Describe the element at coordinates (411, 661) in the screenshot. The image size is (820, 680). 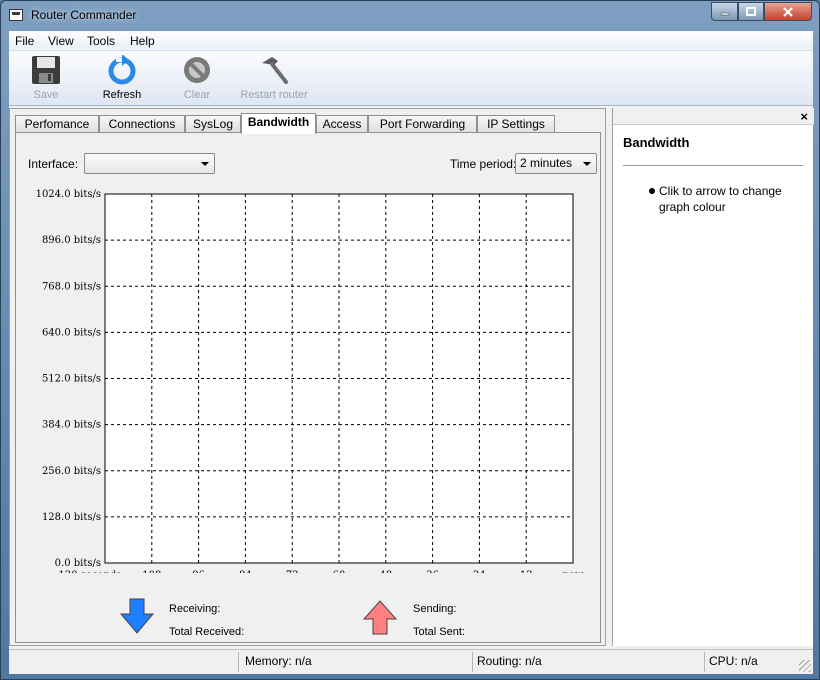
I see `status-bar: Memory: n/a Routing: n/a CPU: n/a` at that location.